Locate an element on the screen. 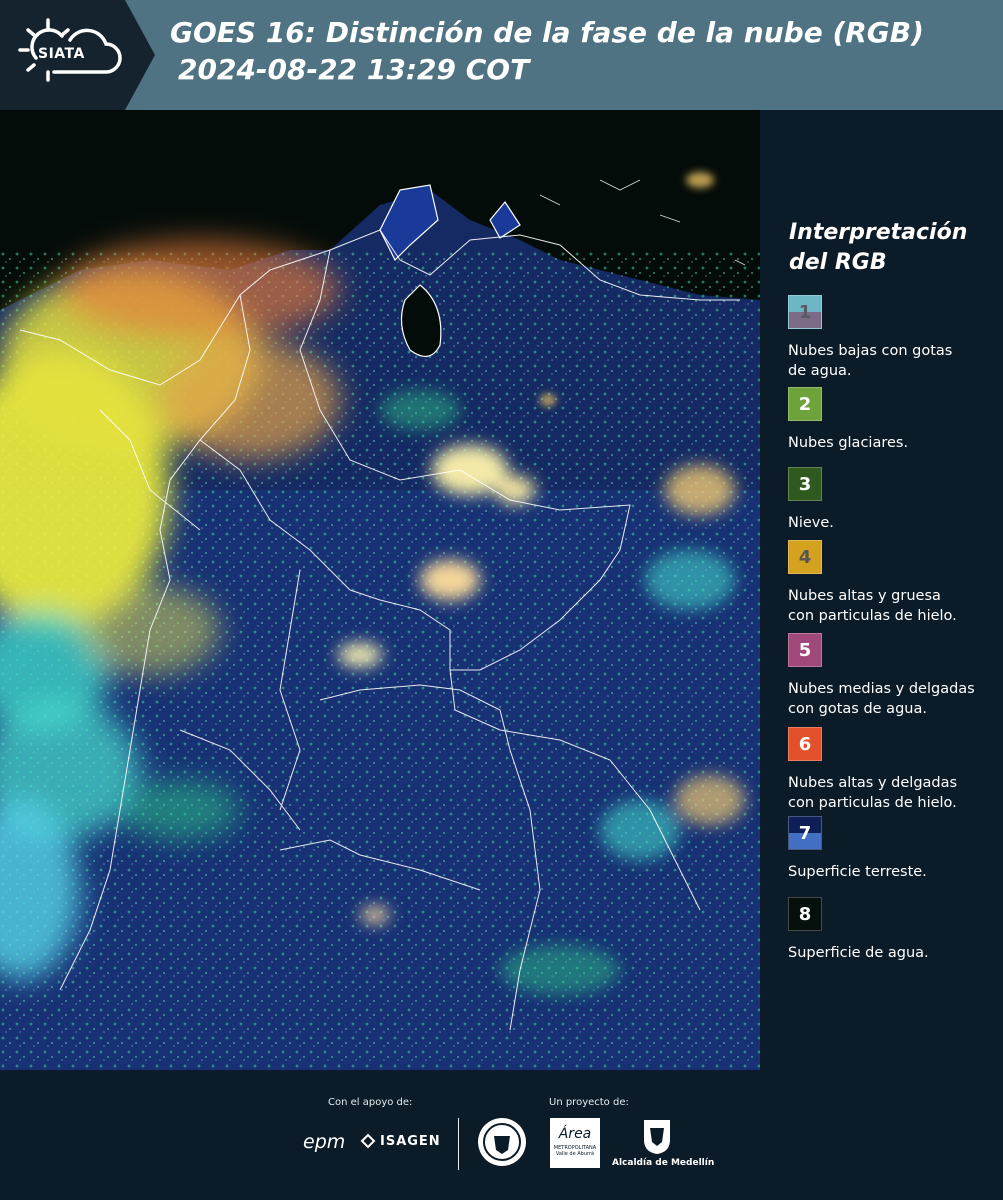 This screenshot has width=1003, height=1200. legend-swatch-number: 4 is located at coordinates (805, 557).